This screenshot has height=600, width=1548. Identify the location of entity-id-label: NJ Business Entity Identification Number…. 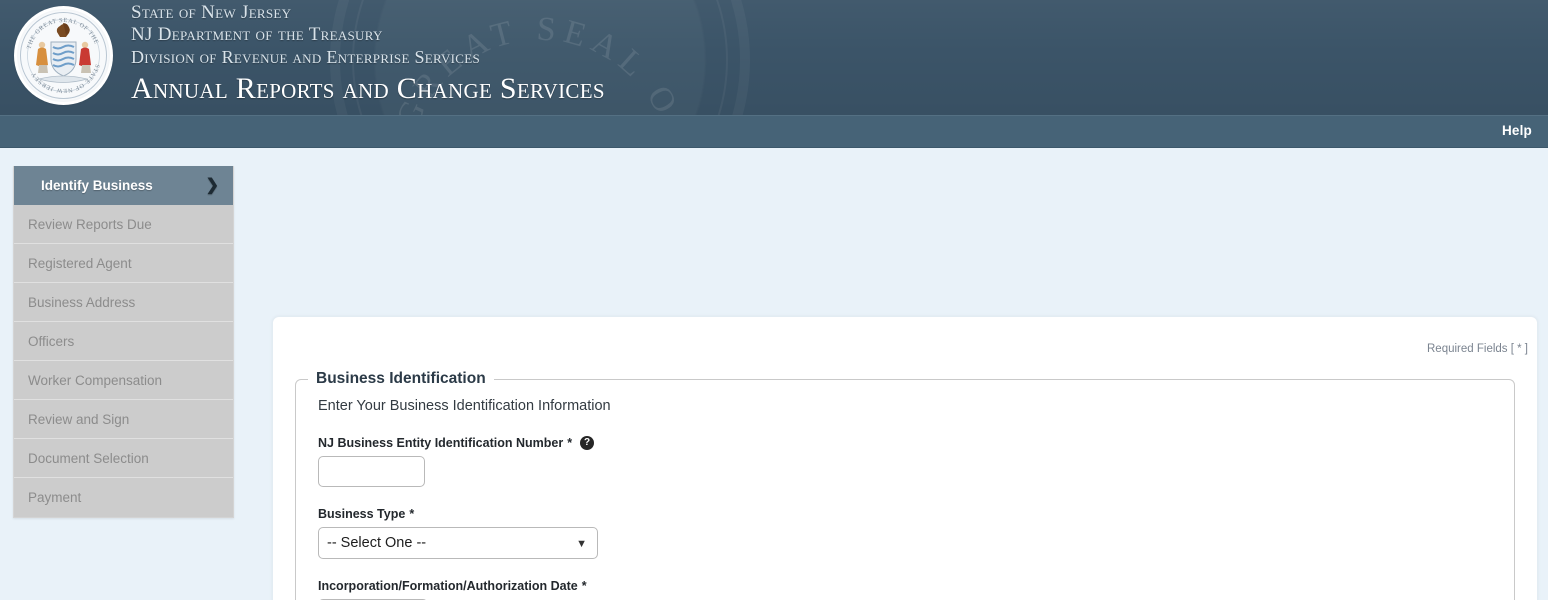
(905, 443).